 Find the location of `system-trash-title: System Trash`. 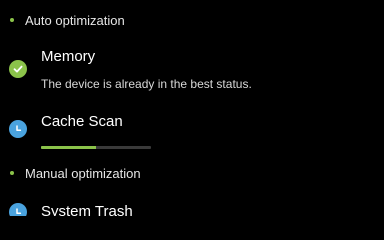

system-trash-title: System Trash is located at coordinates (87, 209).